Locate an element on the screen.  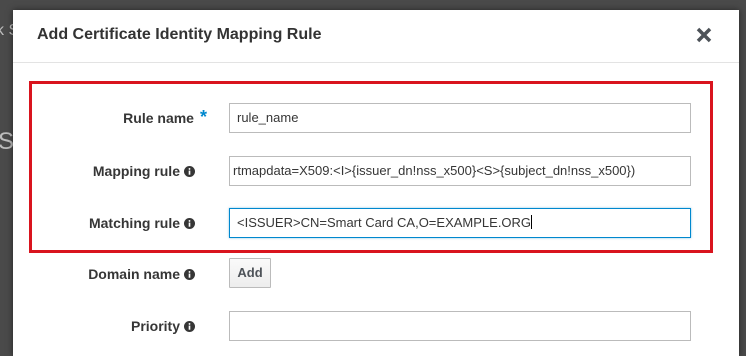
dialog-title: Add Certificate Identity Mapping Rule is located at coordinates (179, 34).